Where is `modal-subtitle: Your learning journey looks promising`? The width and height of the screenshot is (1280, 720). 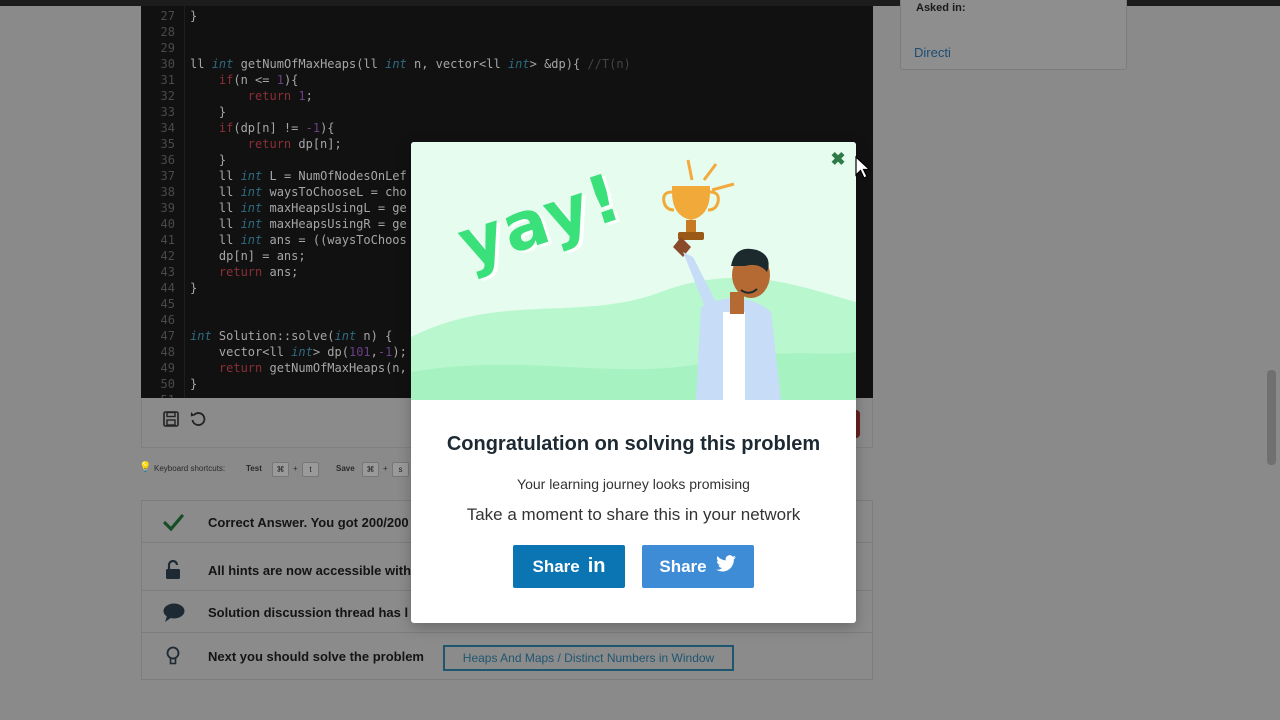 modal-subtitle: Your learning journey looks promising is located at coordinates (633, 484).